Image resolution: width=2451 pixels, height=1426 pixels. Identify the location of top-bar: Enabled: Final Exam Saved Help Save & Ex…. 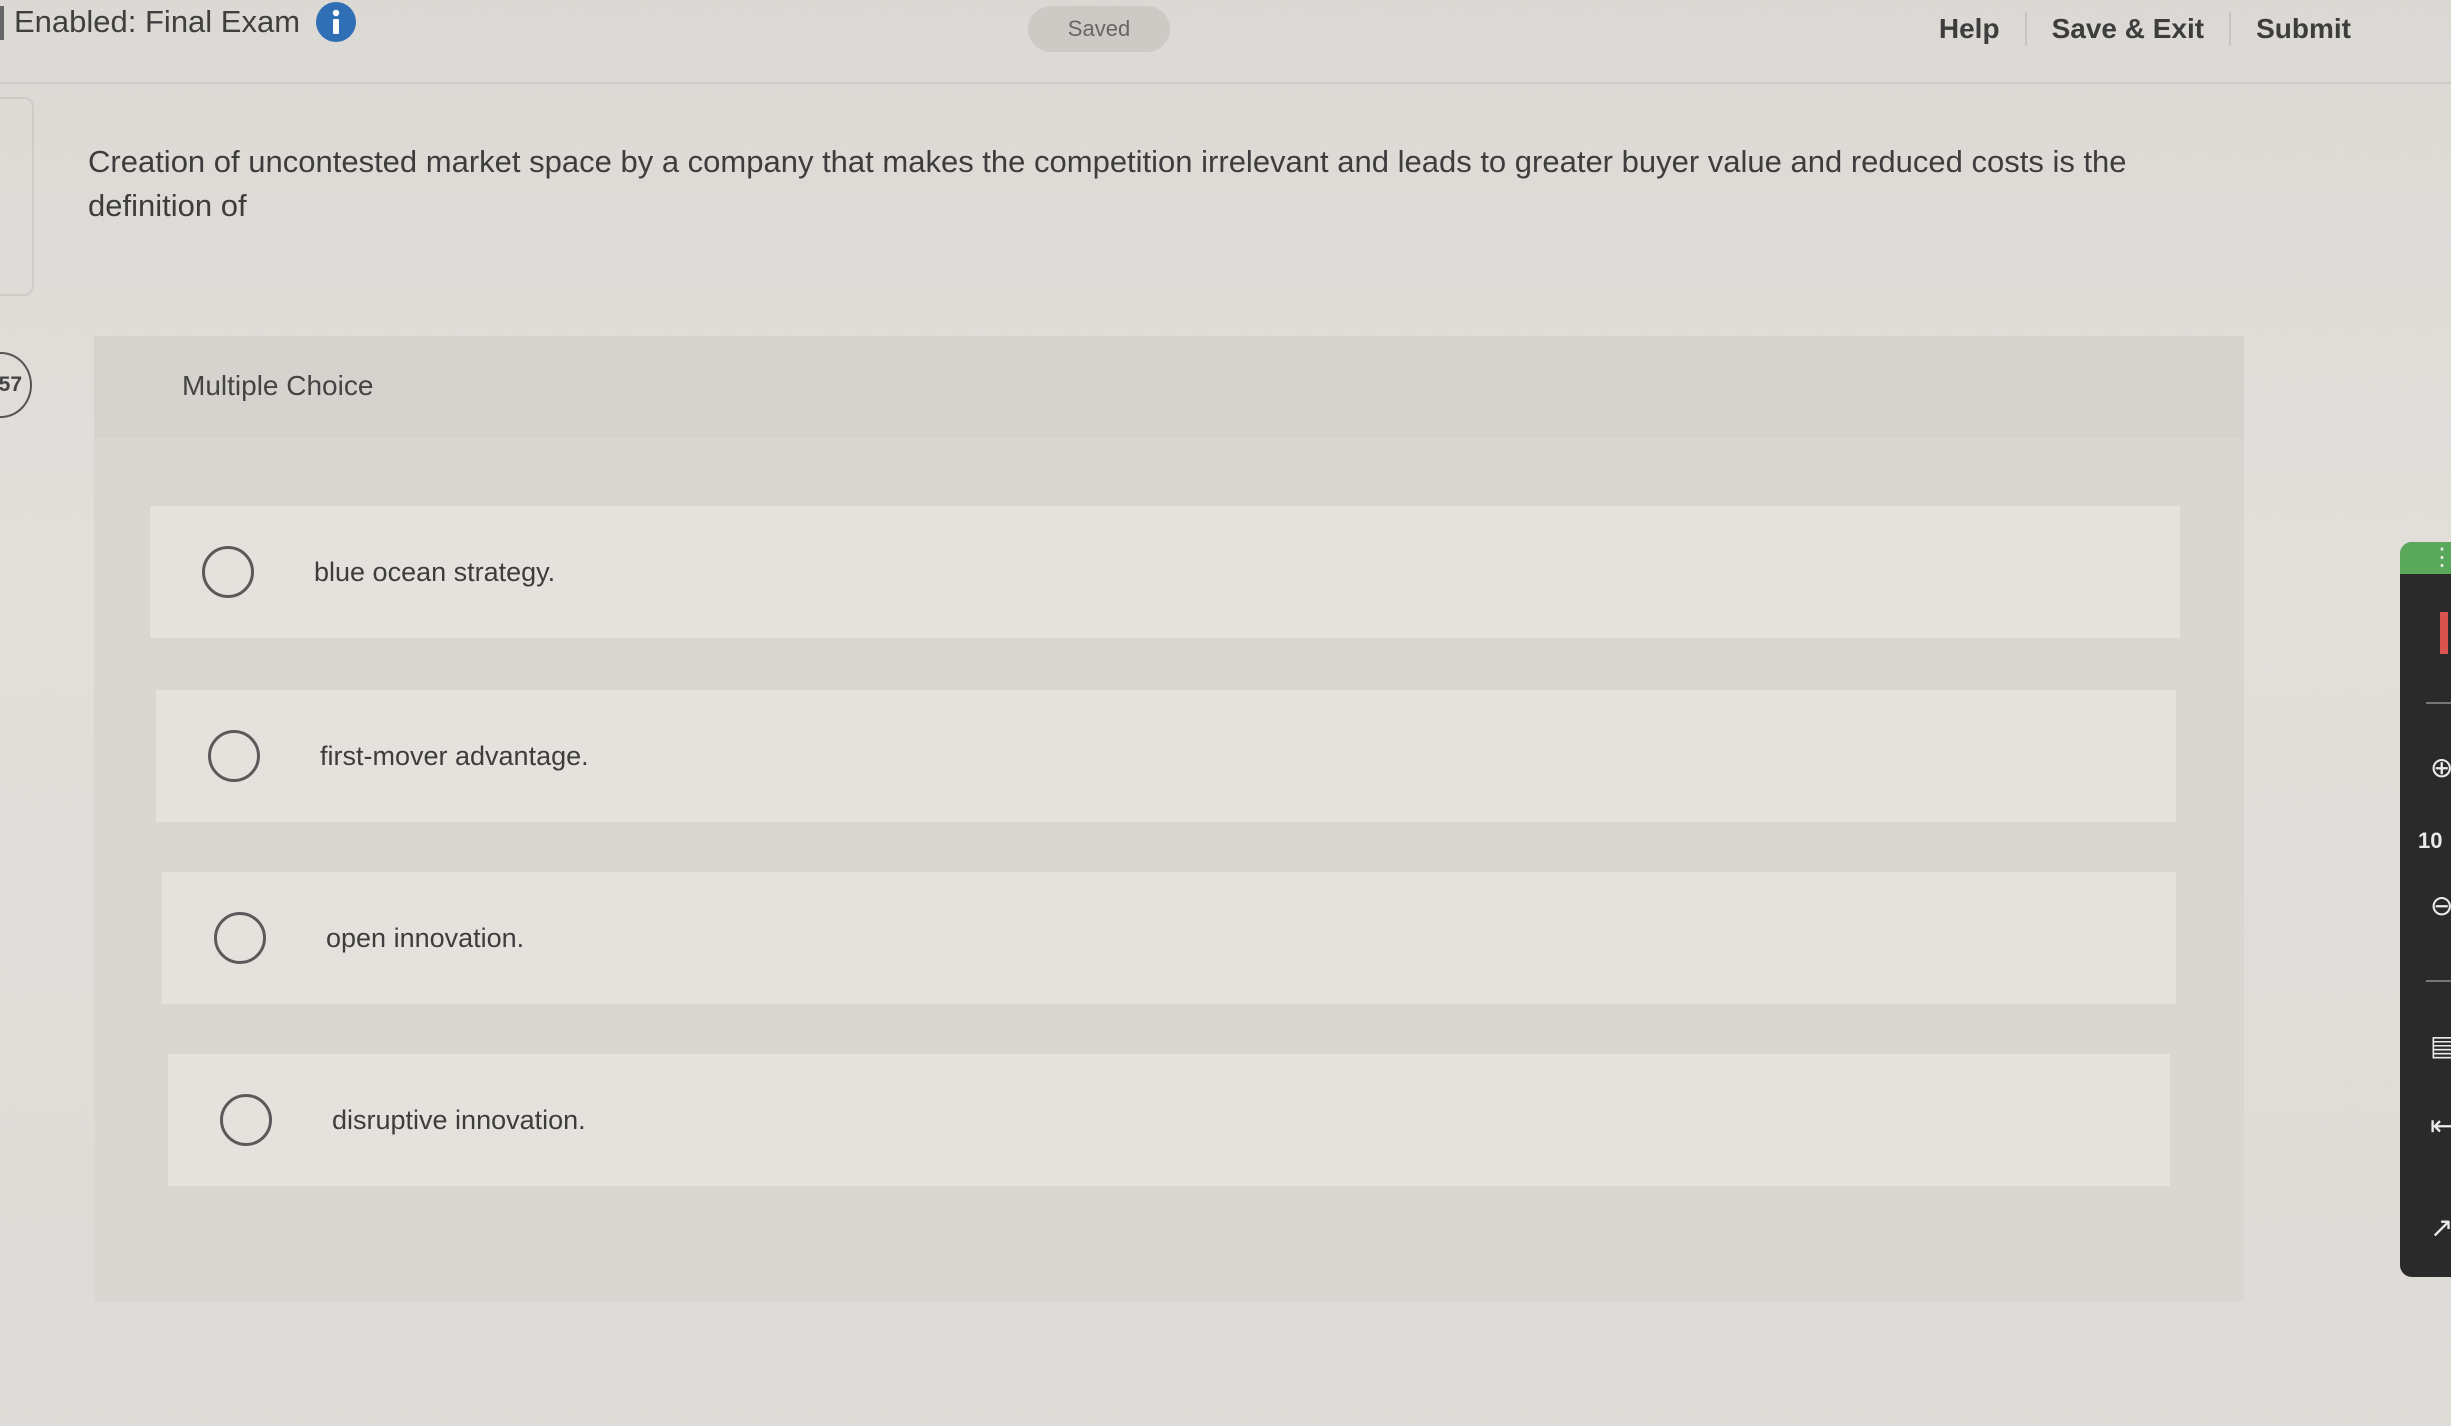
(1225, 42).